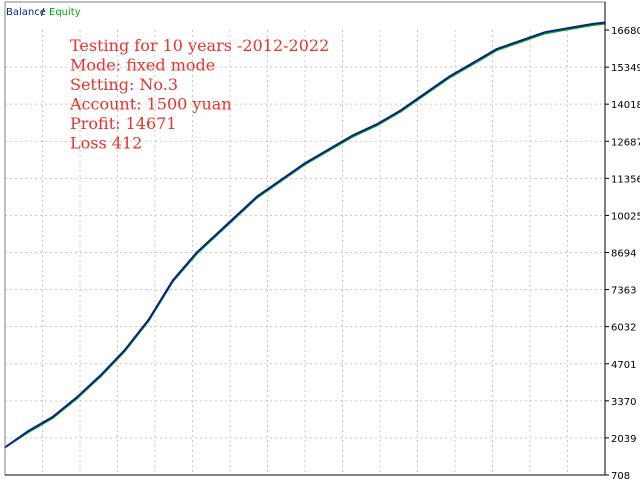  Describe the element at coordinates (106, 143) in the screenshot. I see `annotation-line: Loss 412` at that location.